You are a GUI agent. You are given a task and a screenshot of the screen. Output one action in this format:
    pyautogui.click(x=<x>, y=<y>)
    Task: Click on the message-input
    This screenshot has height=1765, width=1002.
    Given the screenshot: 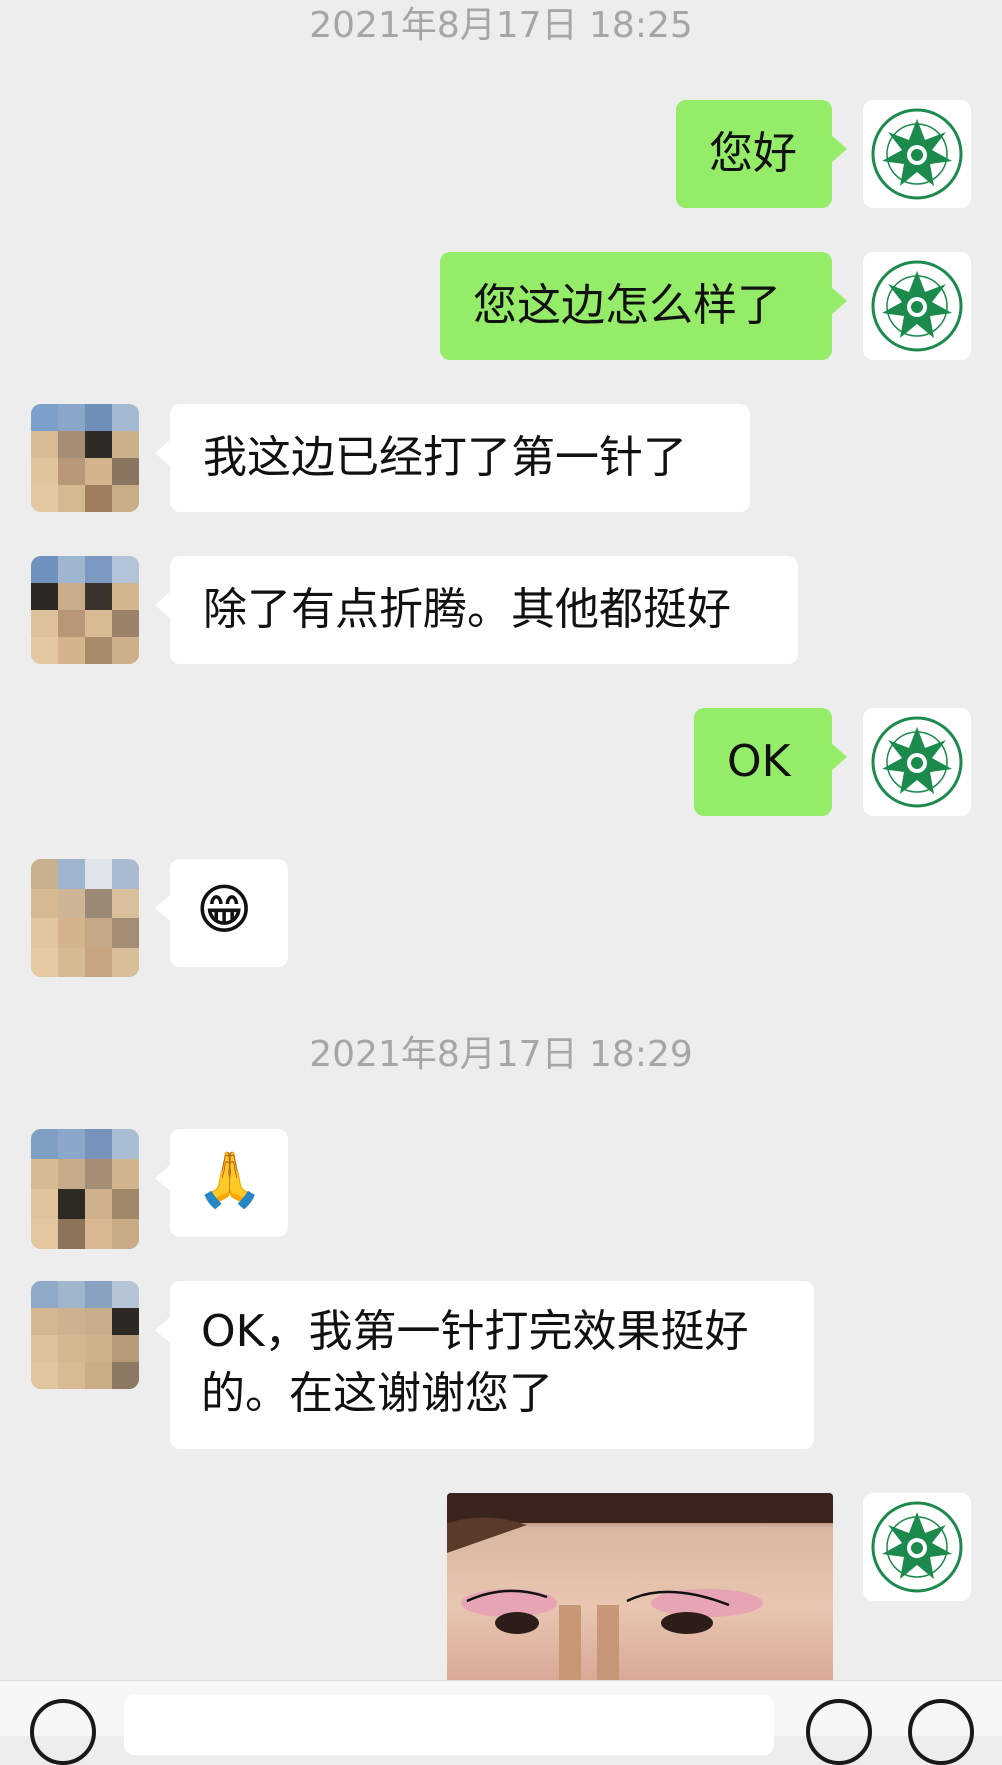 What is the action you would take?
    pyautogui.click(x=449, y=1725)
    